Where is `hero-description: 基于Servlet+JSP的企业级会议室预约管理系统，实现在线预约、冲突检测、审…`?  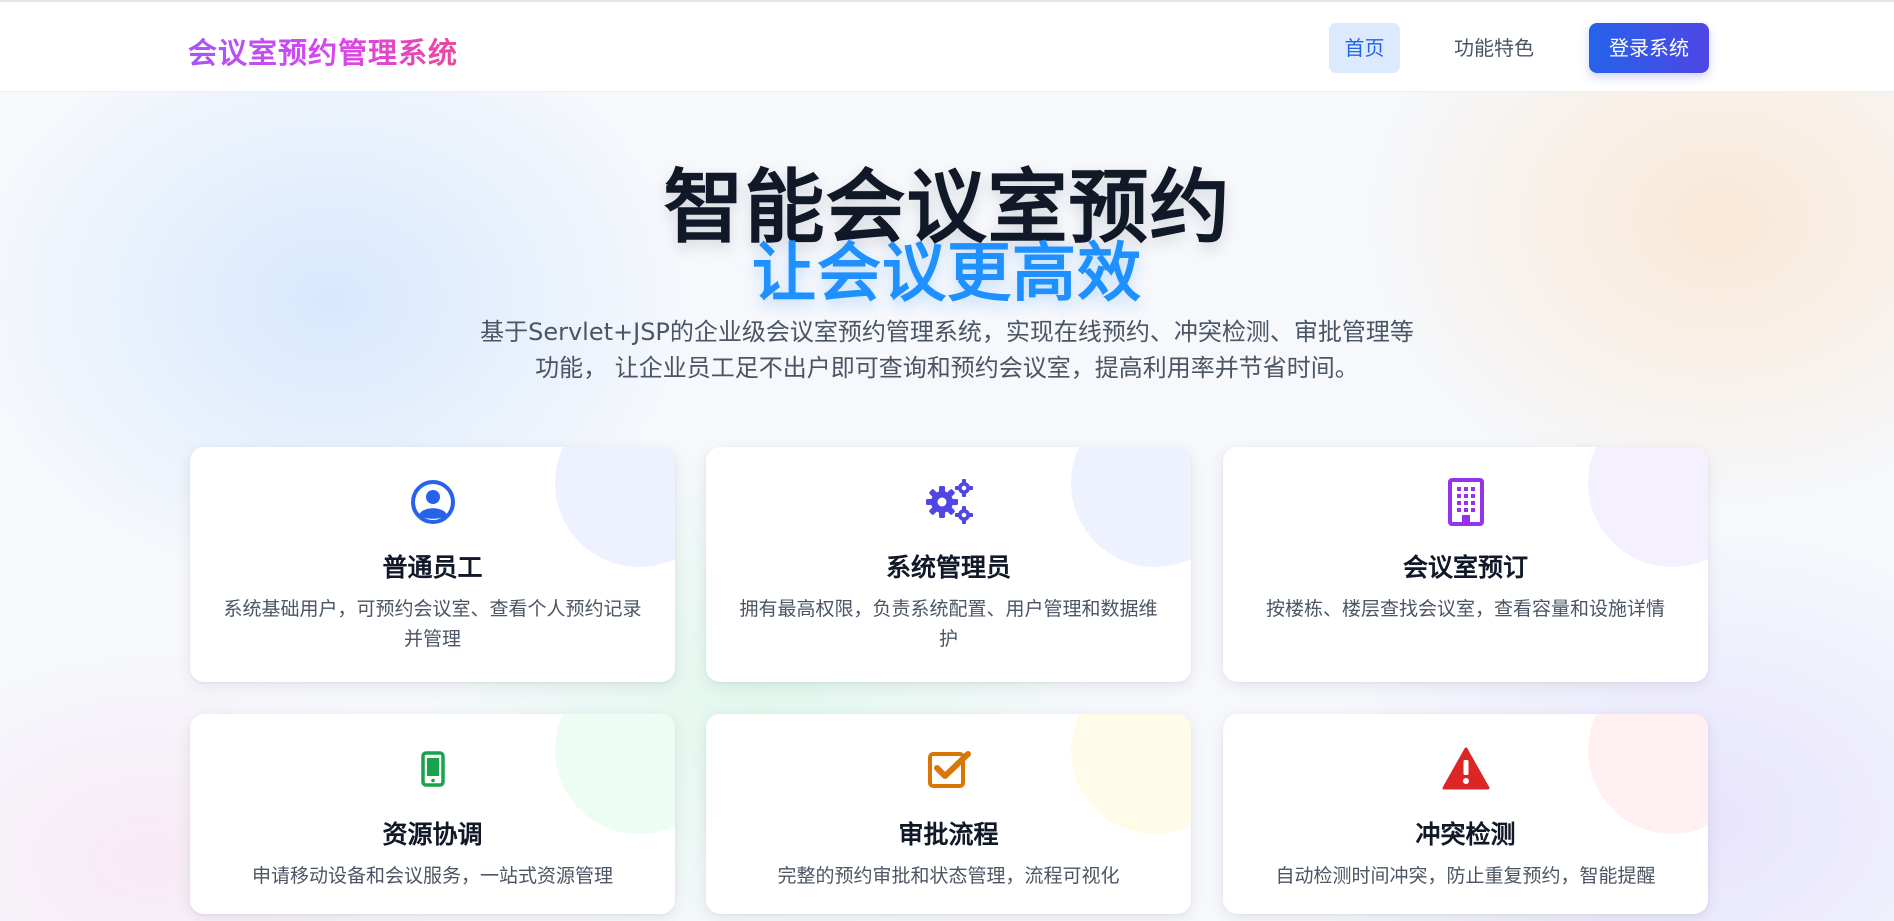 hero-description: 基于Servlet+JSP的企业级会议室预约管理系统，实现在线预约、冲突检测、审… is located at coordinates (947, 350).